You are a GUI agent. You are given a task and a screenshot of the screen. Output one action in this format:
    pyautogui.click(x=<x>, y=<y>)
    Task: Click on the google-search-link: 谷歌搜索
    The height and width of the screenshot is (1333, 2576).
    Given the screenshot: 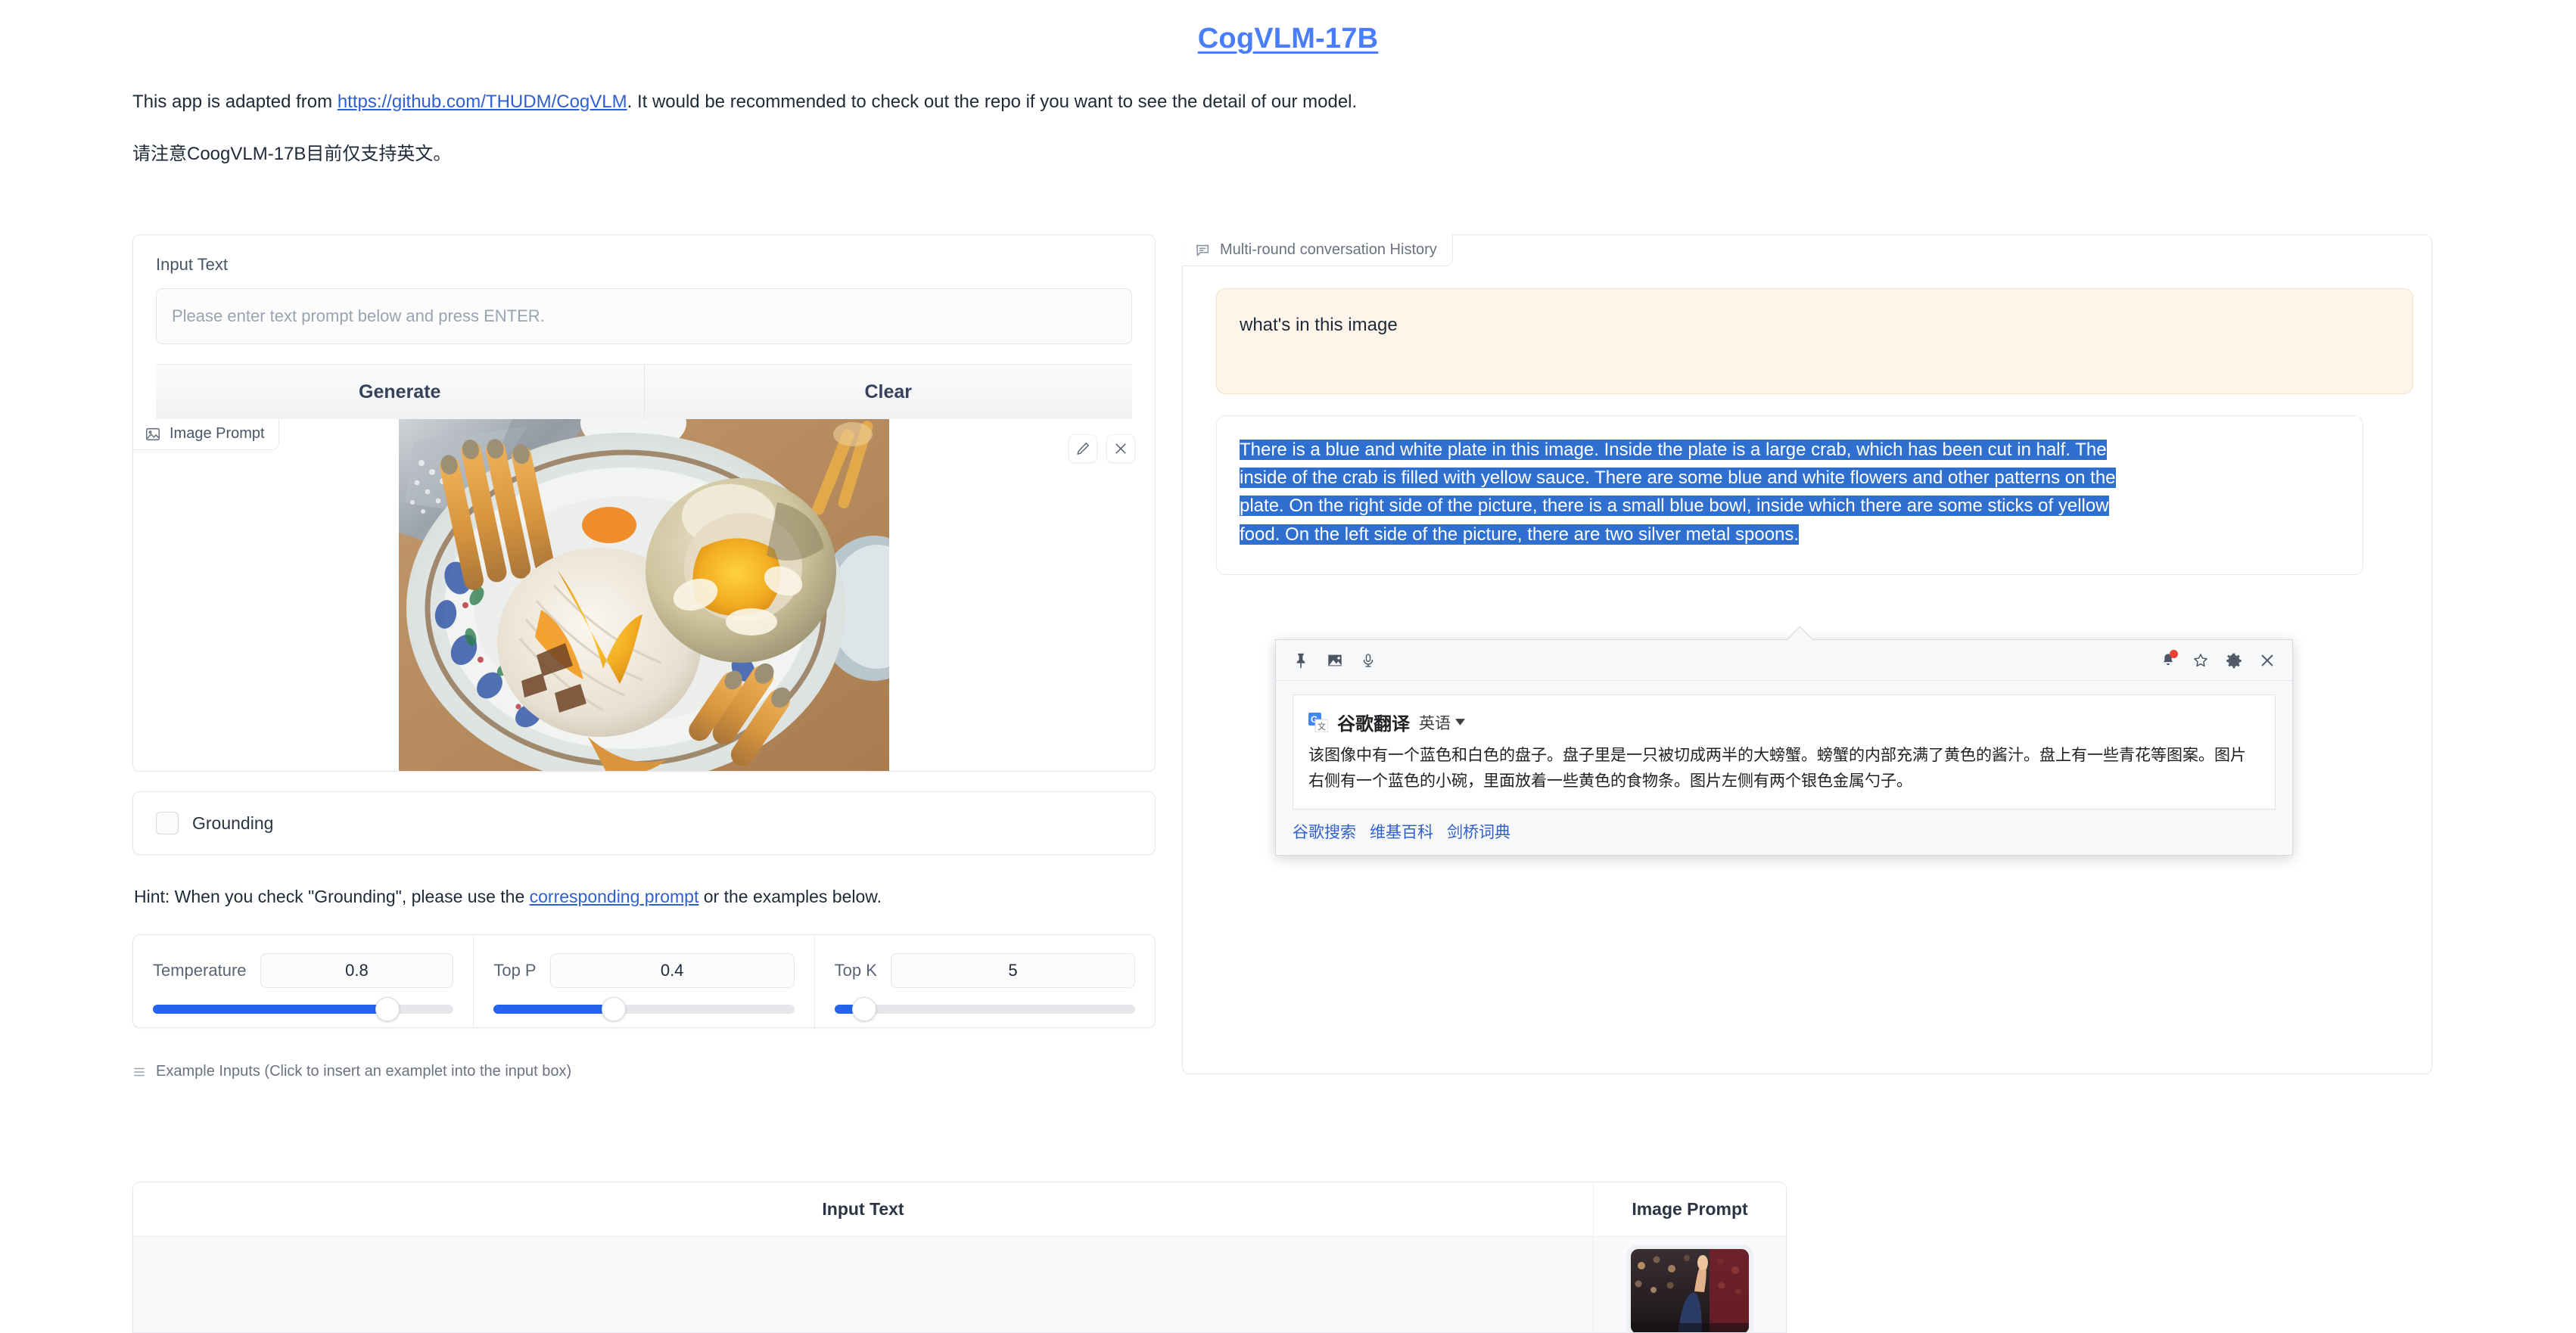 What is the action you would take?
    pyautogui.click(x=1324, y=831)
    